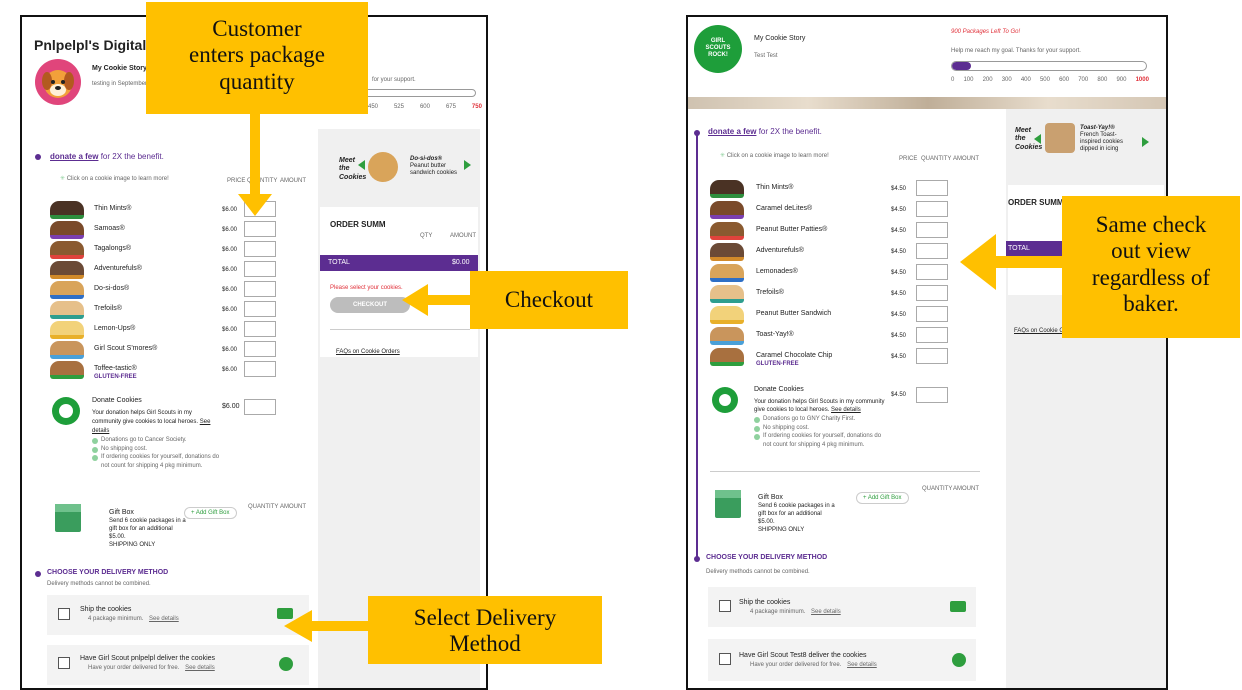 This screenshot has height=690, width=1242. Describe the element at coordinates (368, 352) in the screenshot. I see `faq-link: FAQs on Cookie Orders` at that location.